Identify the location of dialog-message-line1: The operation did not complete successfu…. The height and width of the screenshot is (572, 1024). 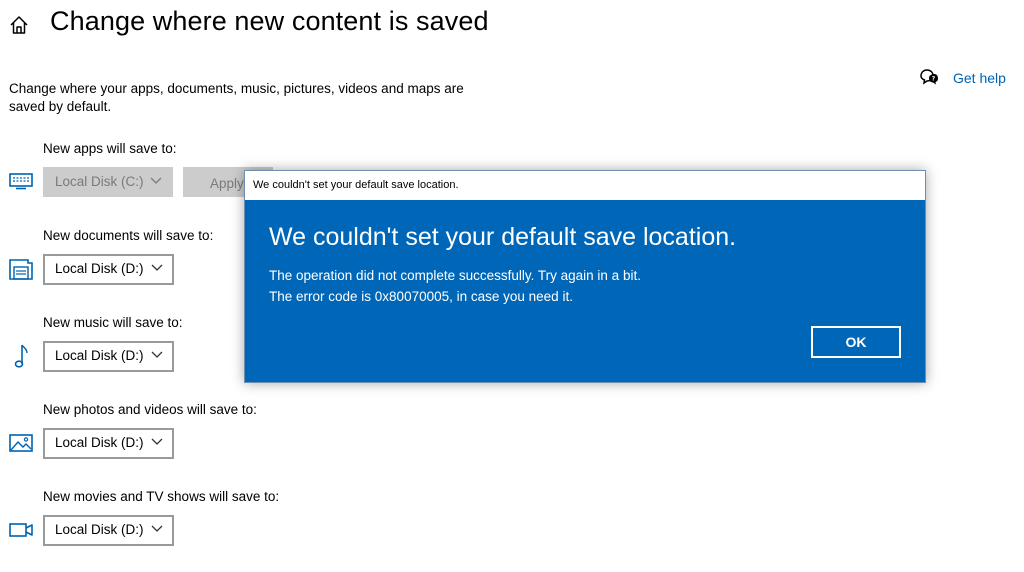
(455, 275).